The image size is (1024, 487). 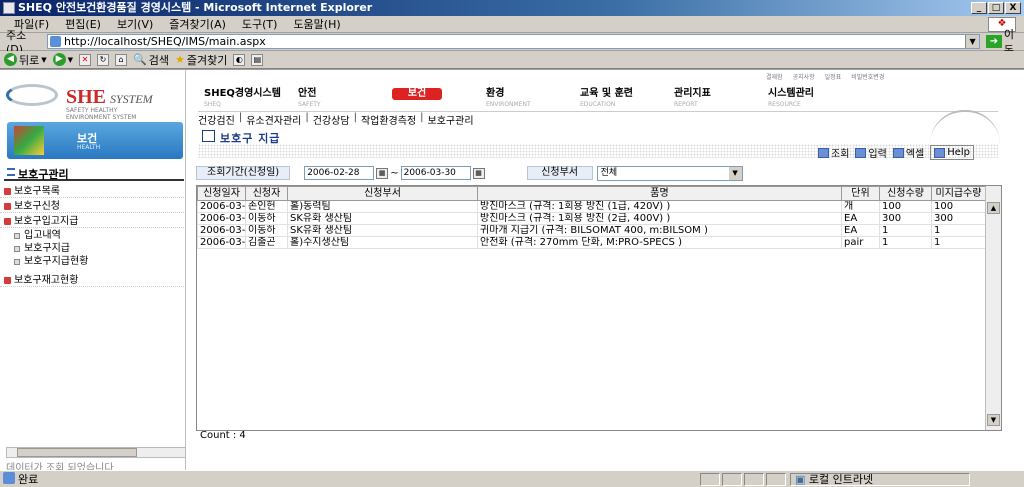 What do you see at coordinates (382, 193) in the screenshot?
I see `col-header-dept: 신청부서` at bounding box center [382, 193].